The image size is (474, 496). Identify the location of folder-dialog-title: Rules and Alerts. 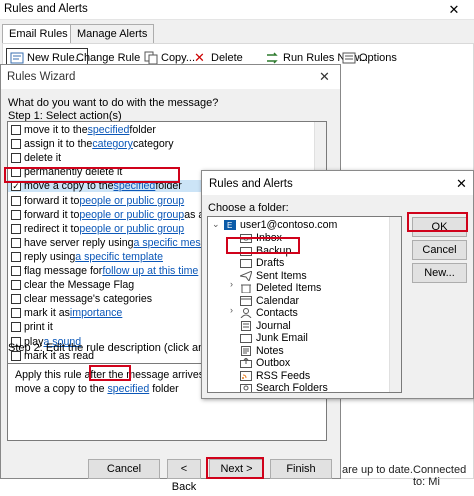
(251, 184).